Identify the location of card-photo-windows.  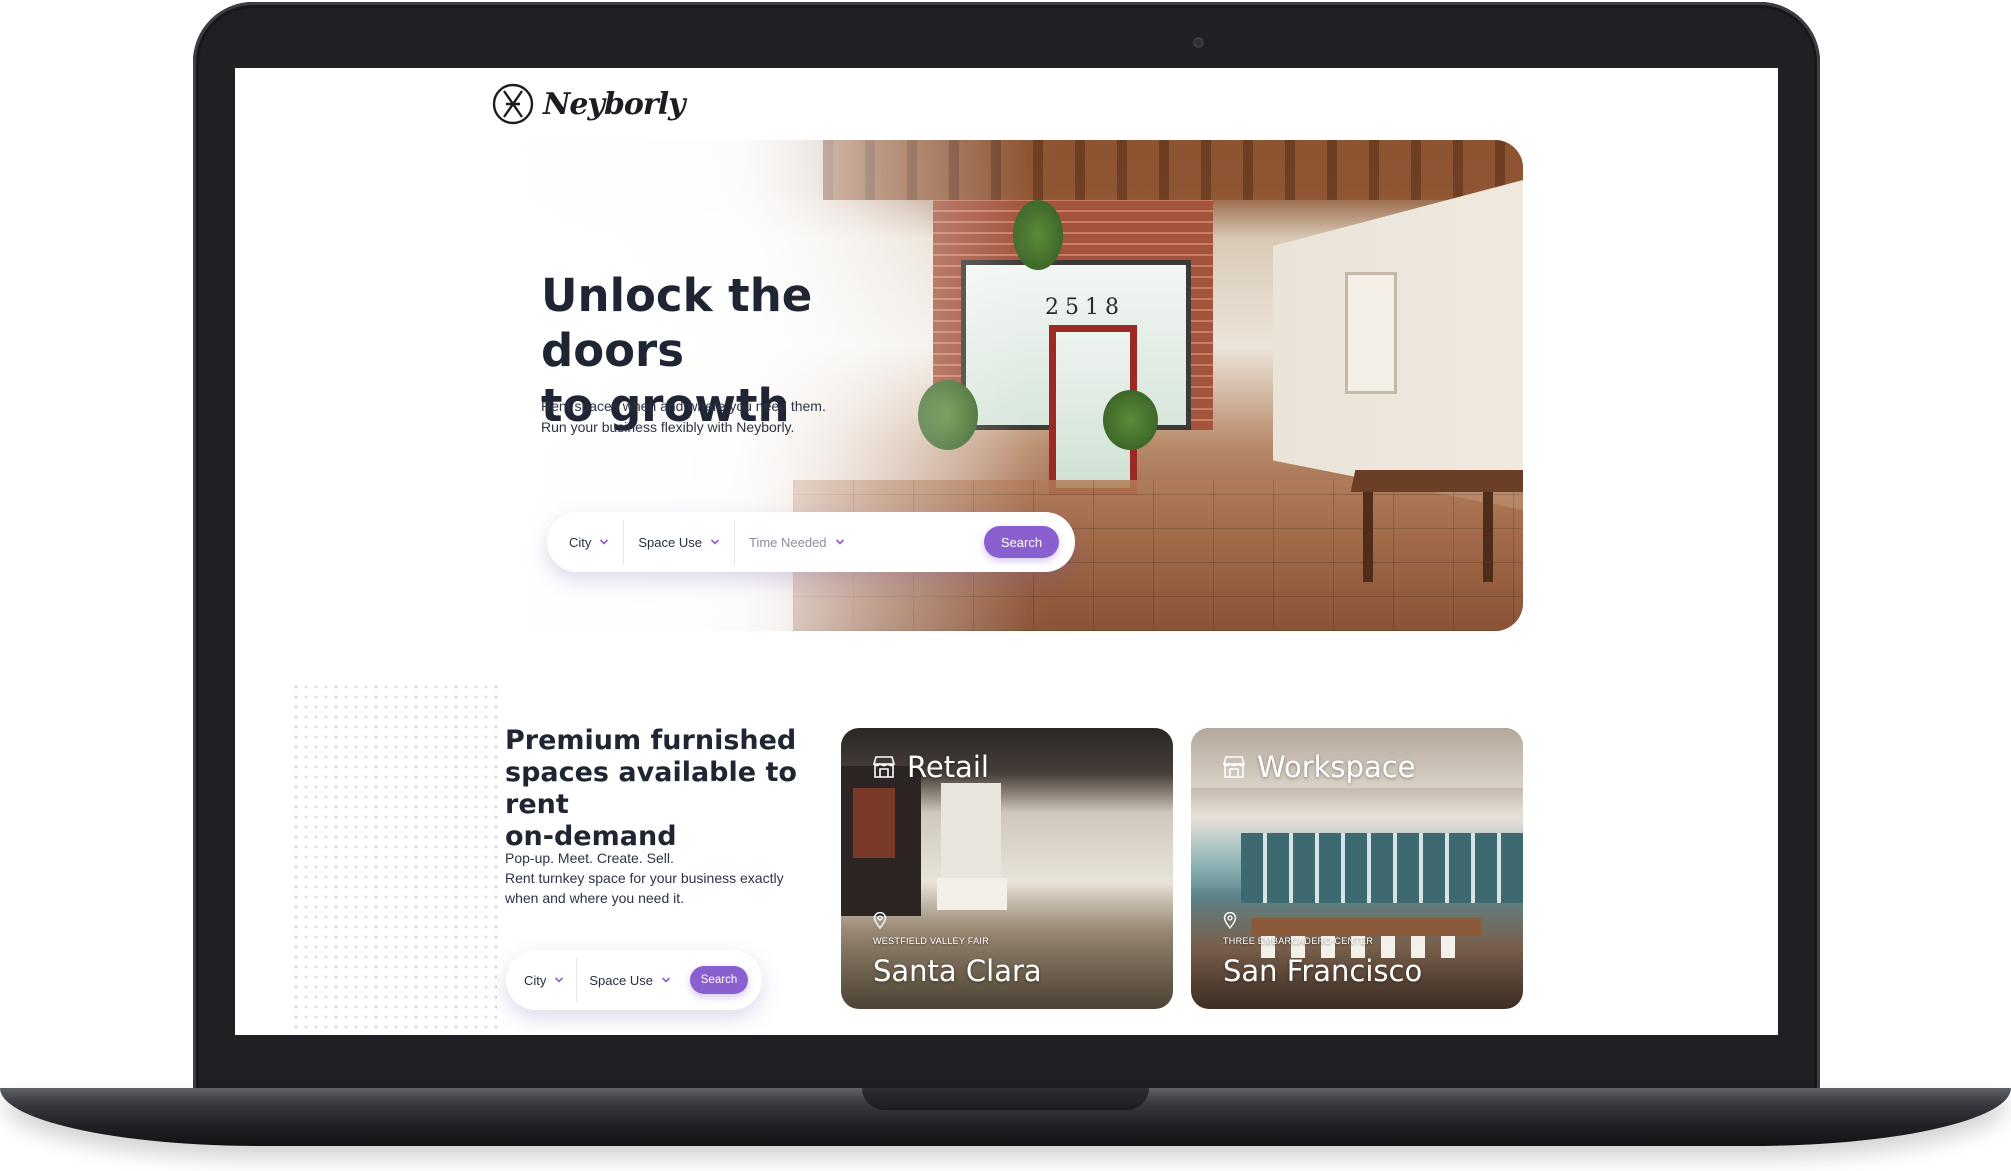
(1382, 868).